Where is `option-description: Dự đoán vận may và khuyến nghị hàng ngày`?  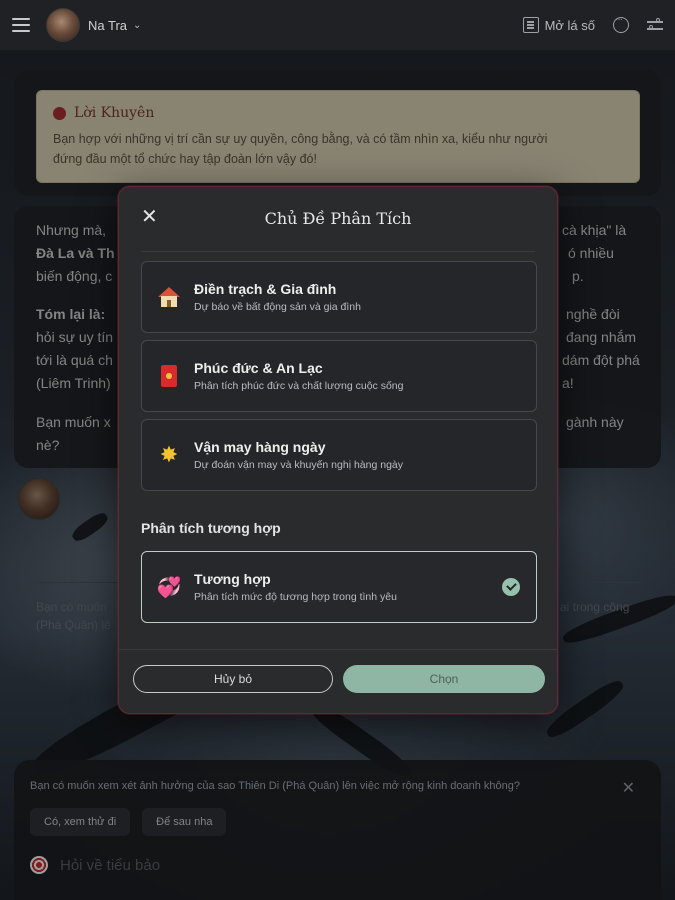 option-description: Dự đoán vận may và khuyến nghị hàng ngày is located at coordinates (299, 465).